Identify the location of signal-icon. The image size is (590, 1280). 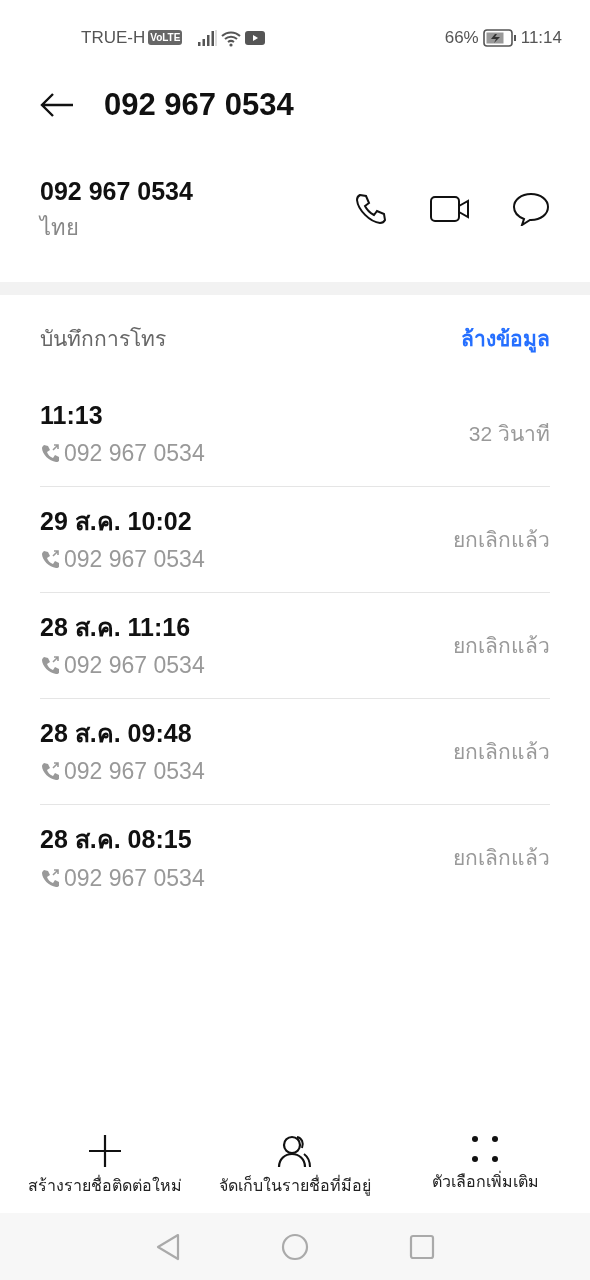
(207, 37).